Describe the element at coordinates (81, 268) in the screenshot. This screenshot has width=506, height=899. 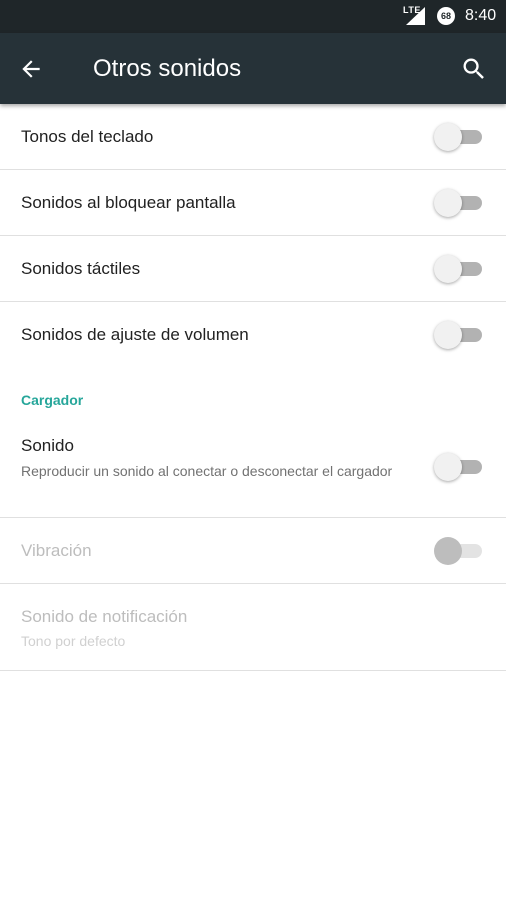
I see `setting-label: Sonidos táctiles` at that location.